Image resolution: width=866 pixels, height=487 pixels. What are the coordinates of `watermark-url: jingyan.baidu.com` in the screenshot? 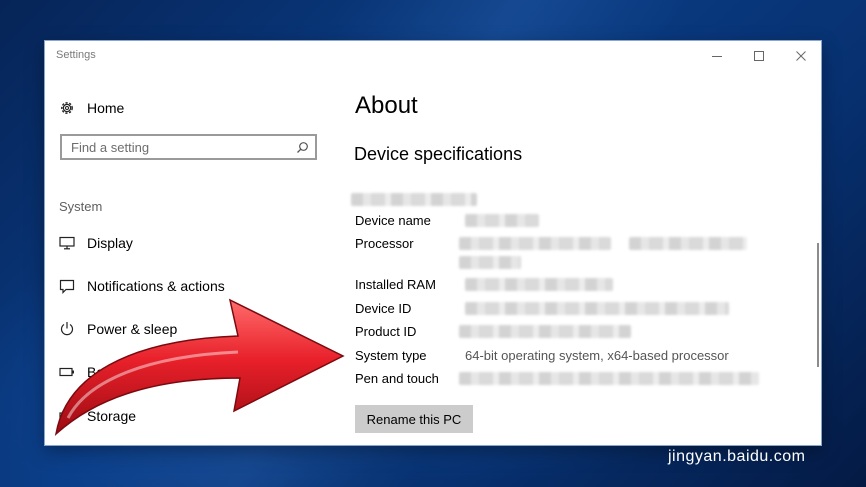 It's located at (737, 456).